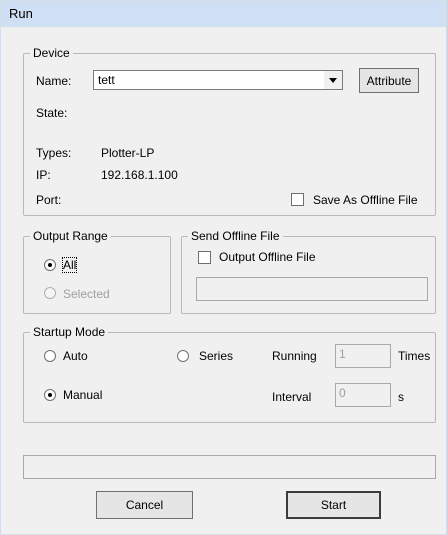 Image resolution: width=447 pixels, height=535 pixels. What do you see at coordinates (308, 271) in the screenshot?
I see `send-offline-group: Send Offline File` at bounding box center [308, 271].